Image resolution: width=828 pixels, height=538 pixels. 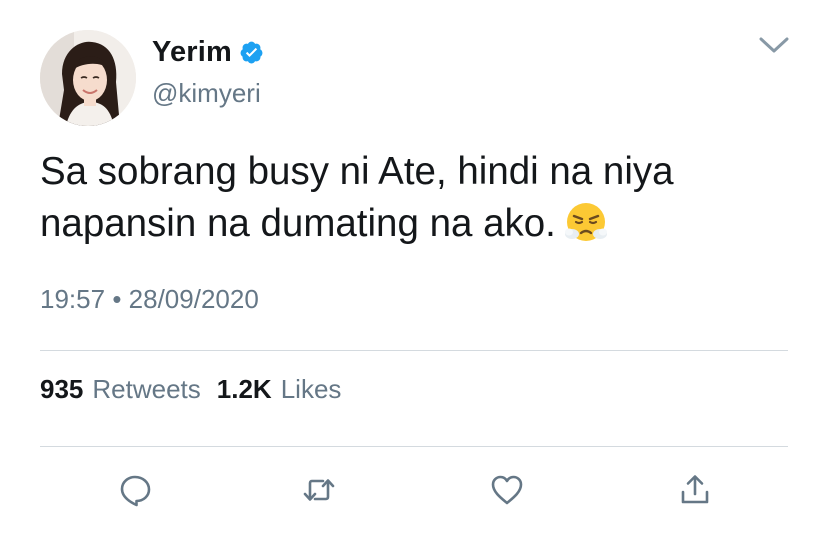 I want to click on face-with-steam-from-nose-emoji-icon, so click(x=586, y=222).